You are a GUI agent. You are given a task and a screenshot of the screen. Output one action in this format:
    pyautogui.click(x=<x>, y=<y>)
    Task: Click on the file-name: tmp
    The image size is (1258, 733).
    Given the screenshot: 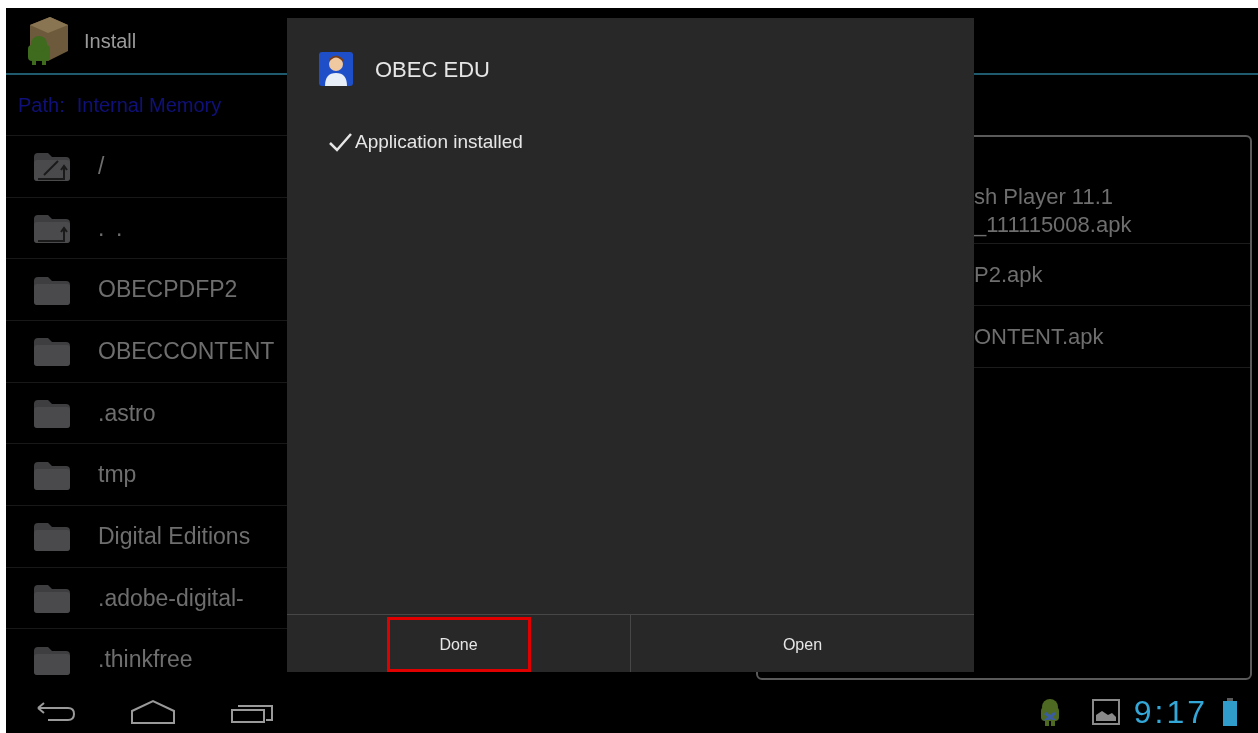 What is the action you would take?
    pyautogui.click(x=117, y=474)
    